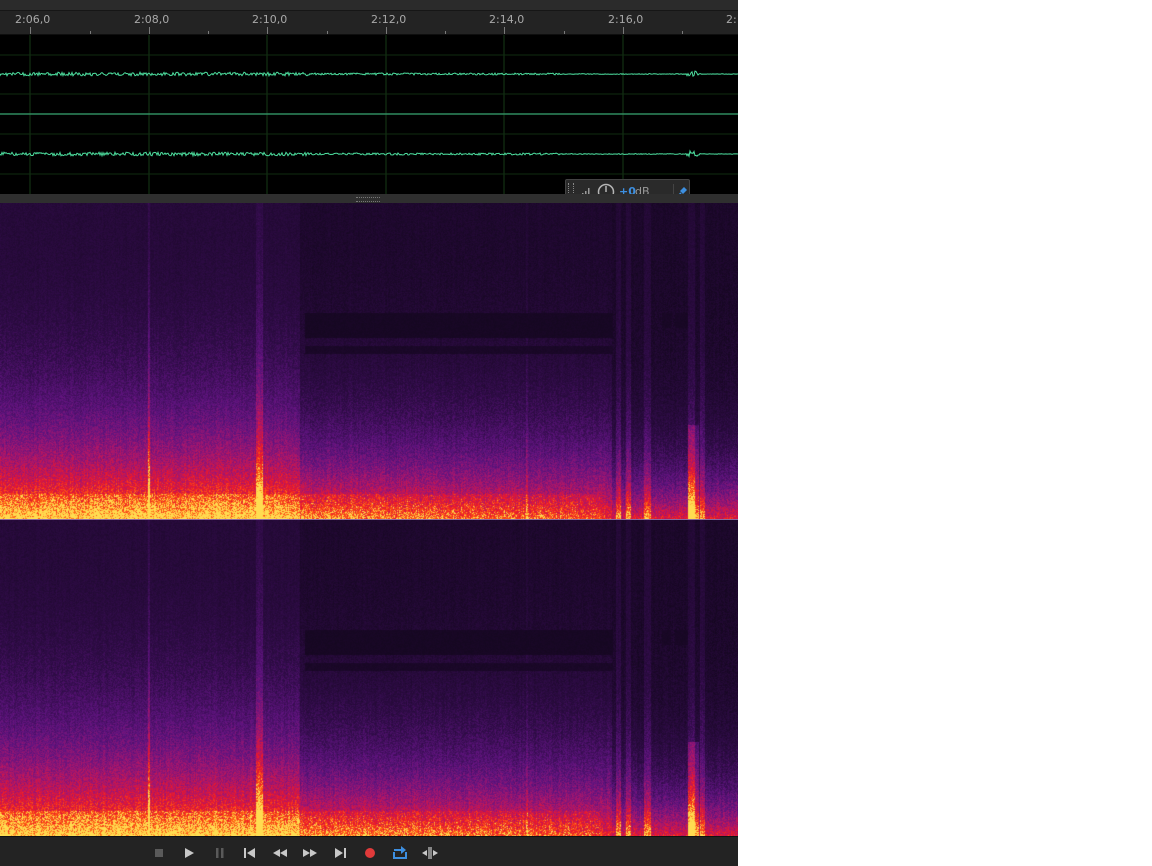 The image size is (1152, 866). I want to click on pause-button, so click(220, 853).